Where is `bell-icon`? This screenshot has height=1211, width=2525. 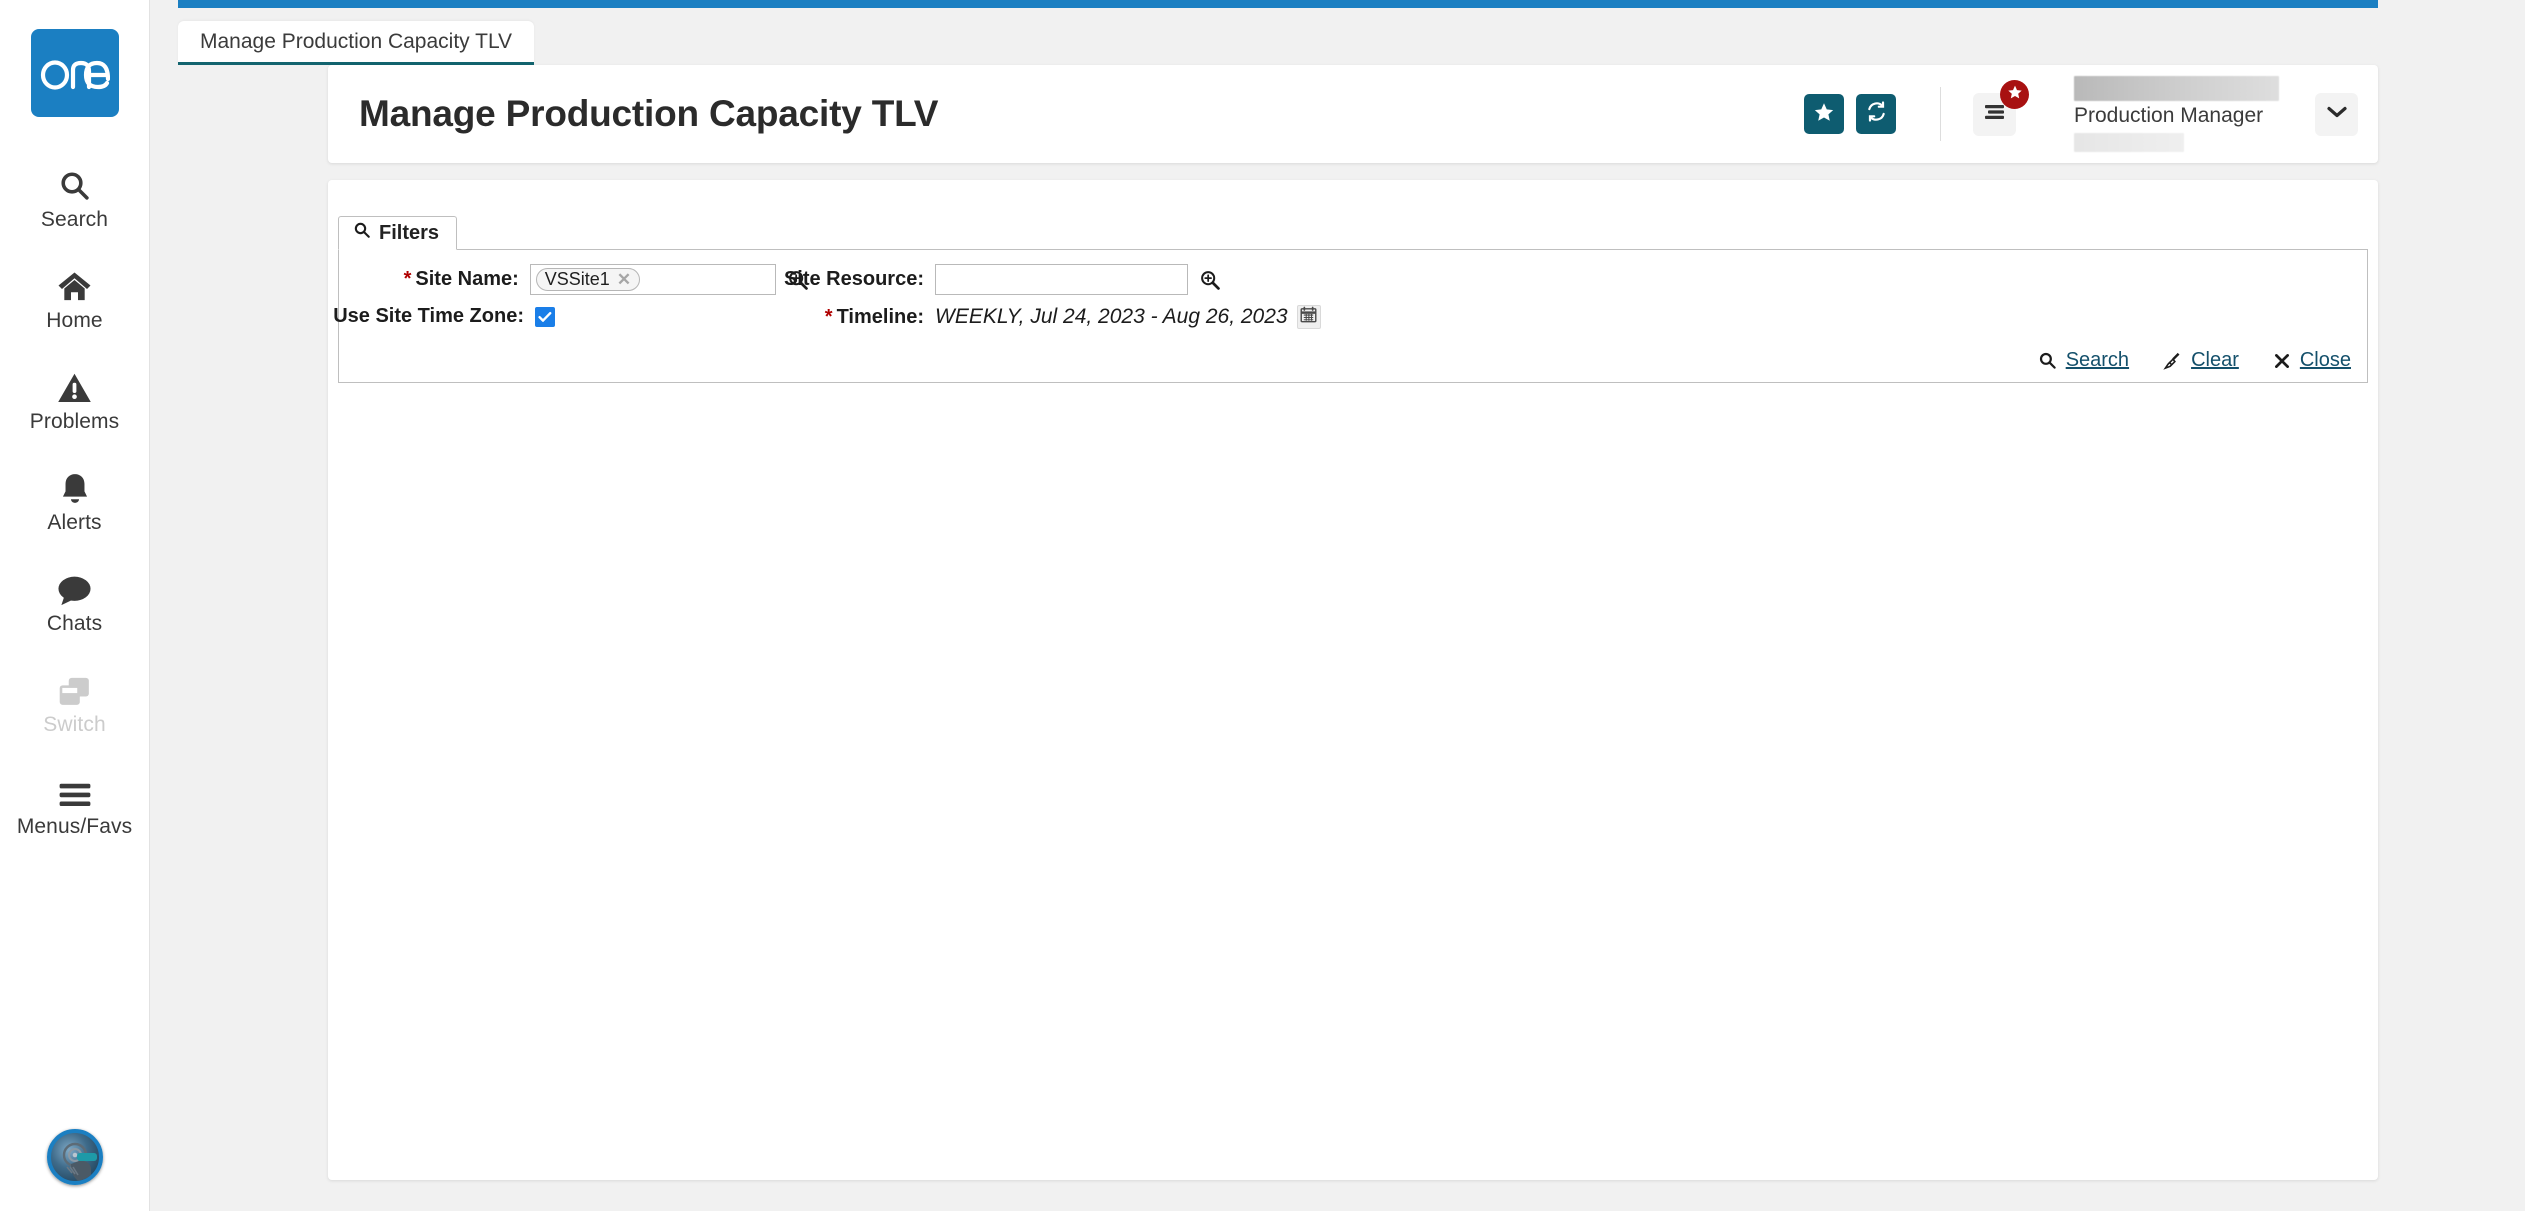 bell-icon is located at coordinates (75, 485).